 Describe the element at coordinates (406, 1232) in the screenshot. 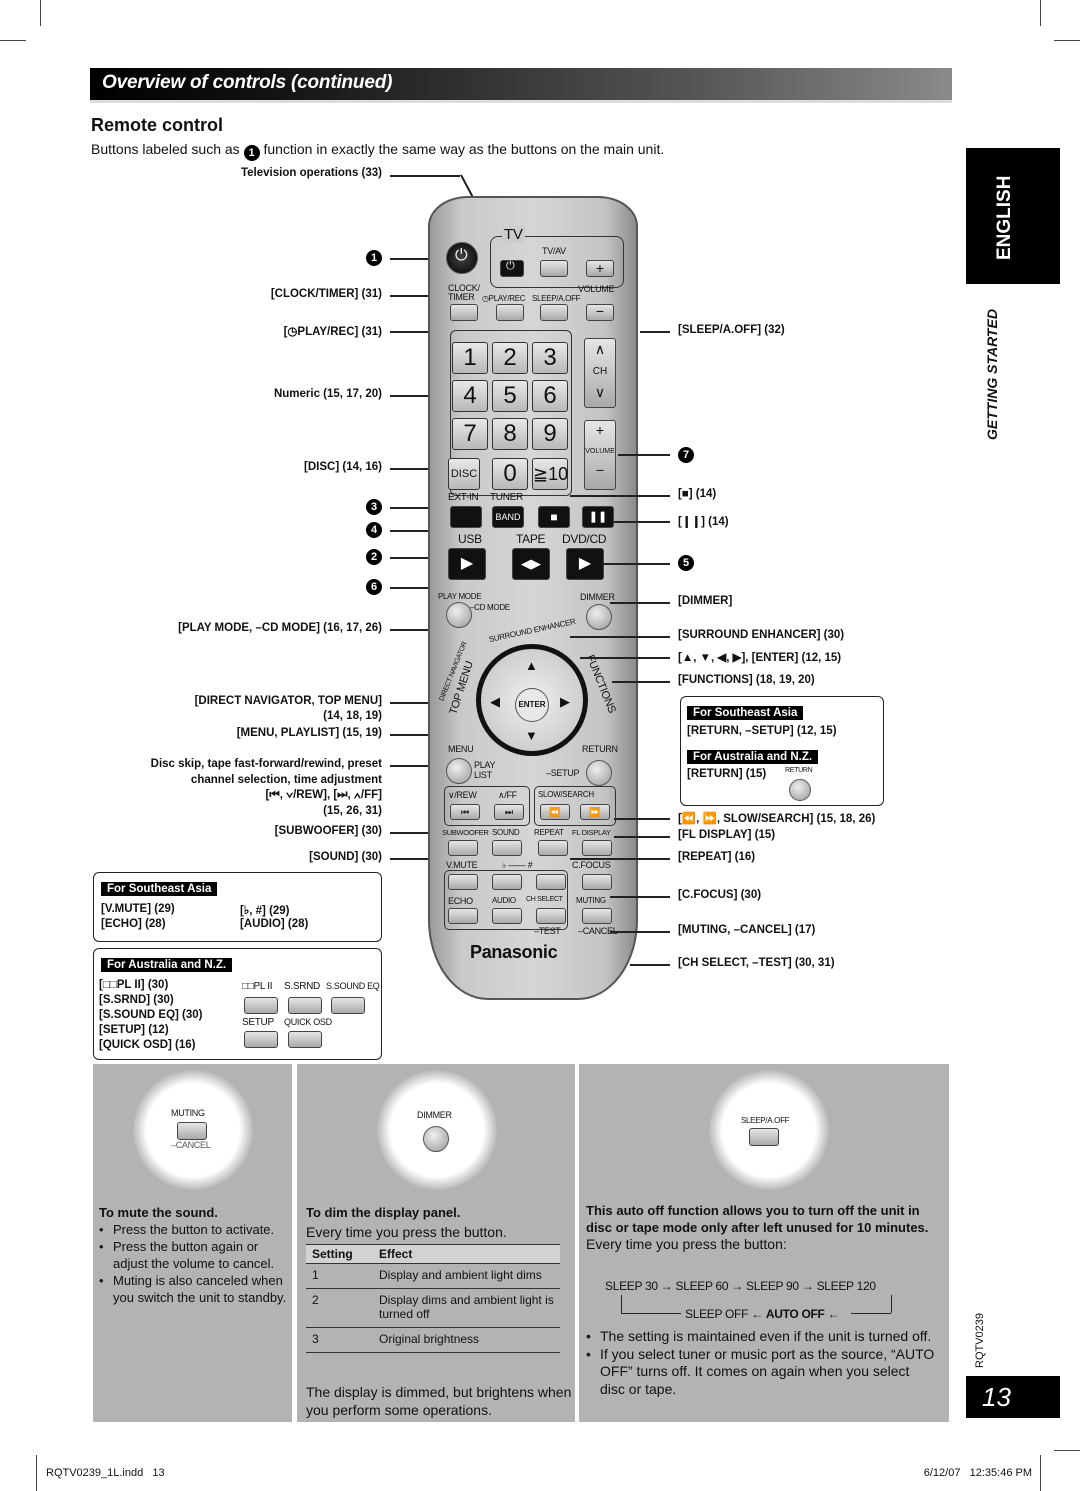

I see `dimmer-subtitle: Every time you press the button.` at that location.